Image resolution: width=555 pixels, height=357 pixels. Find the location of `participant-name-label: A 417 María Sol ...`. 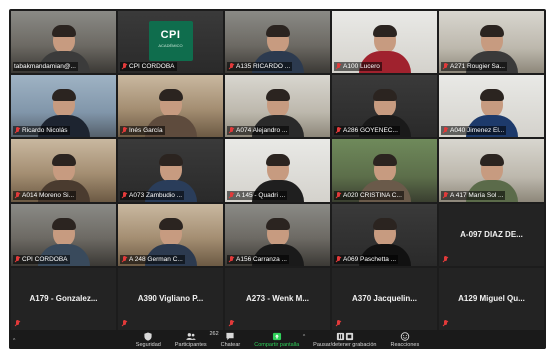

participant-name-label: A 417 María Sol ... is located at coordinates (473, 195).